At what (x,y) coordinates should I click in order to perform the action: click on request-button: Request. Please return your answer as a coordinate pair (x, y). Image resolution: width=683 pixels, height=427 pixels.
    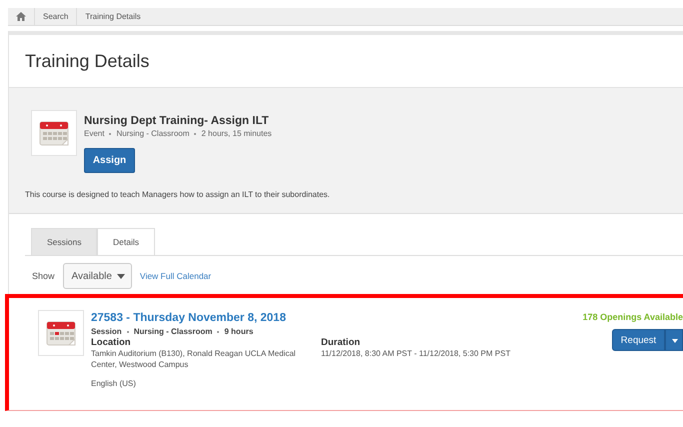
    Looking at the image, I should click on (638, 340).